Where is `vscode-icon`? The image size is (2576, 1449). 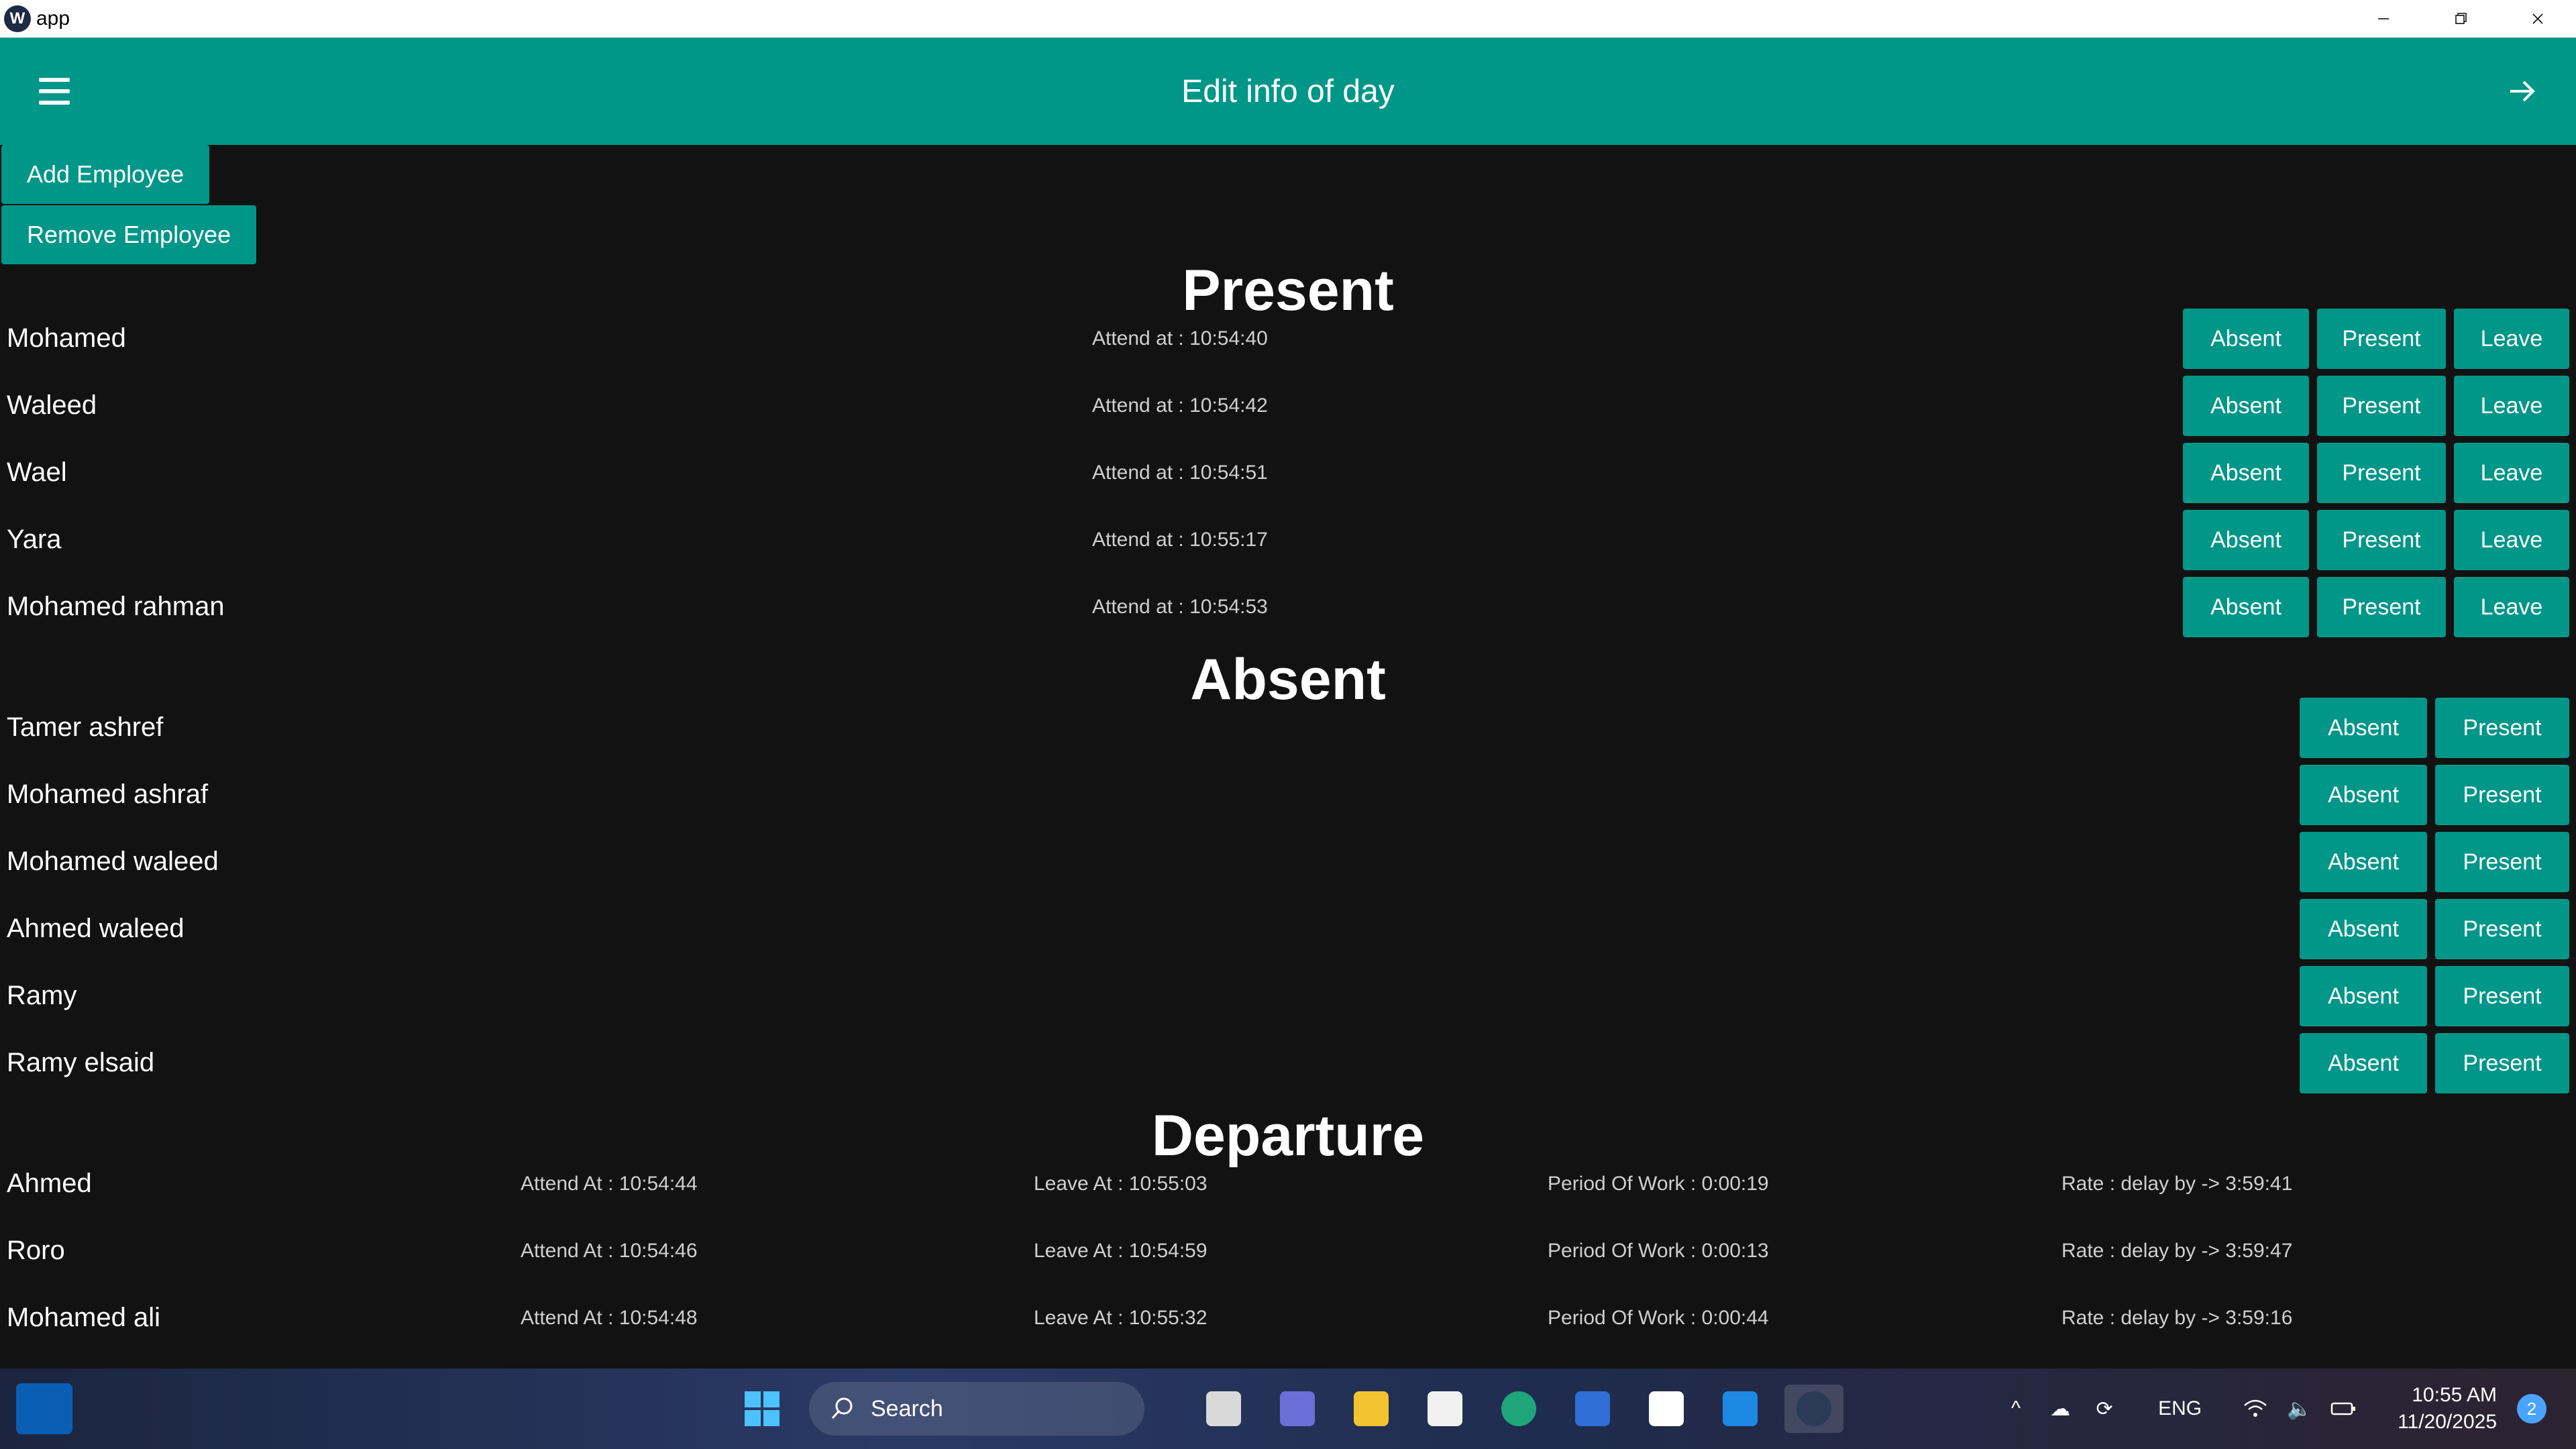
vscode-icon is located at coordinates (1740, 1409).